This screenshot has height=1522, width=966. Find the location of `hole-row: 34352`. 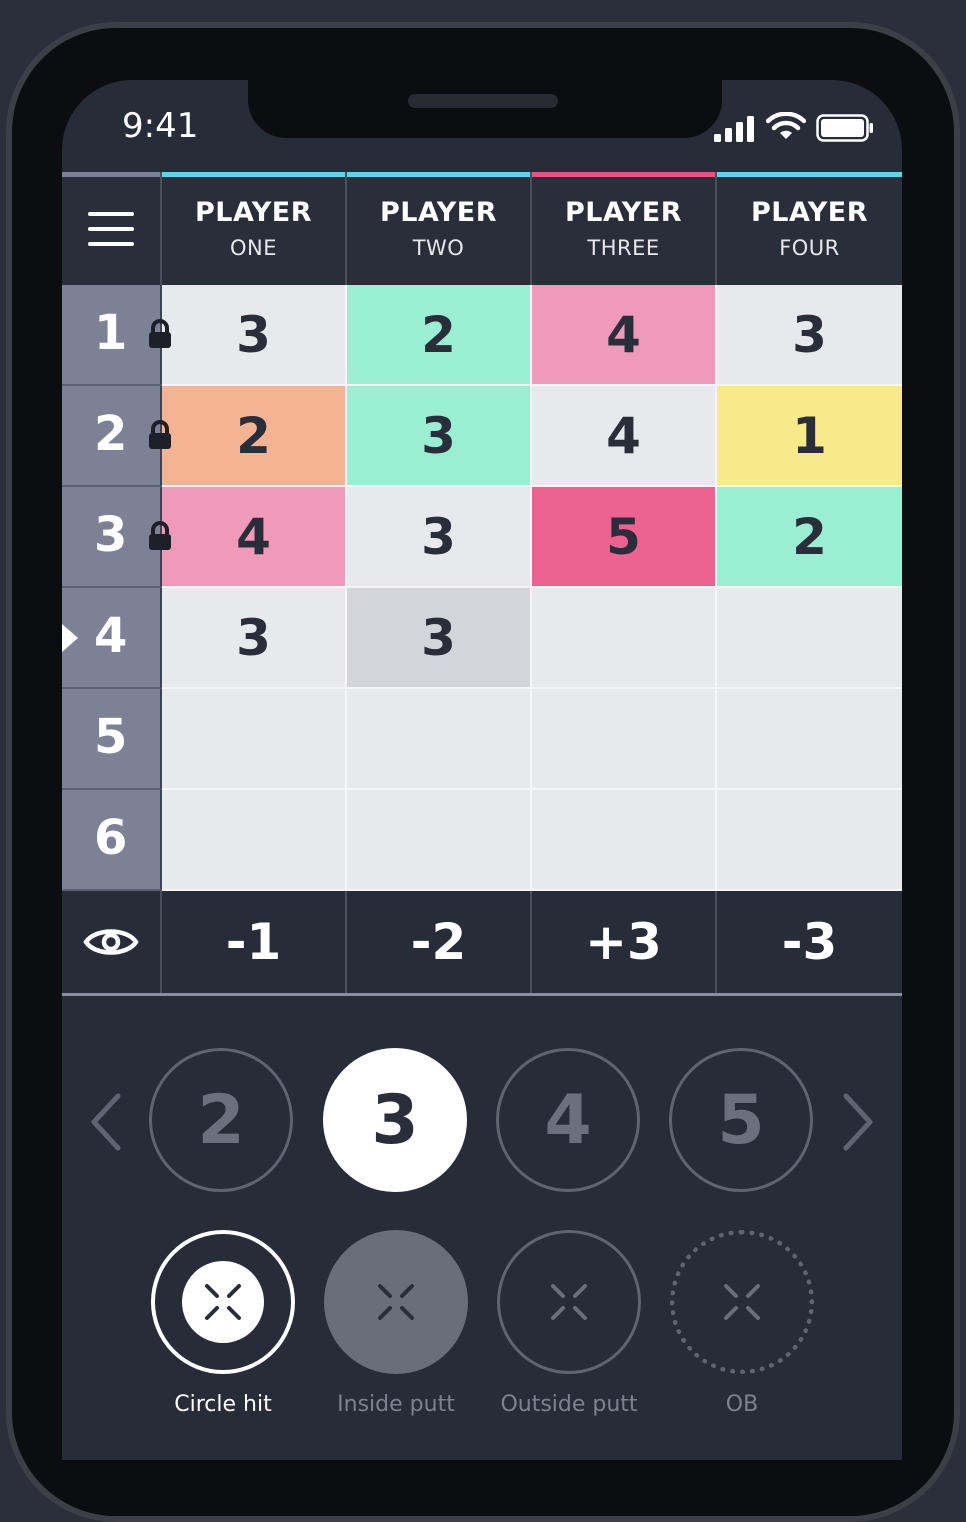

hole-row: 34352 is located at coordinates (482, 537).